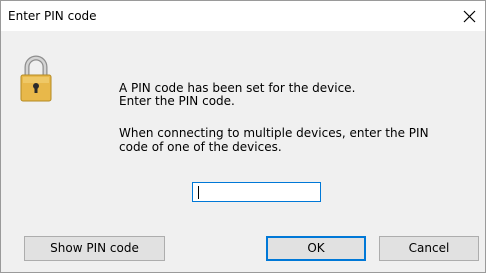 This screenshot has width=486, height=273. I want to click on message-line-1: A PIN code has been set for the device., so click(237, 88).